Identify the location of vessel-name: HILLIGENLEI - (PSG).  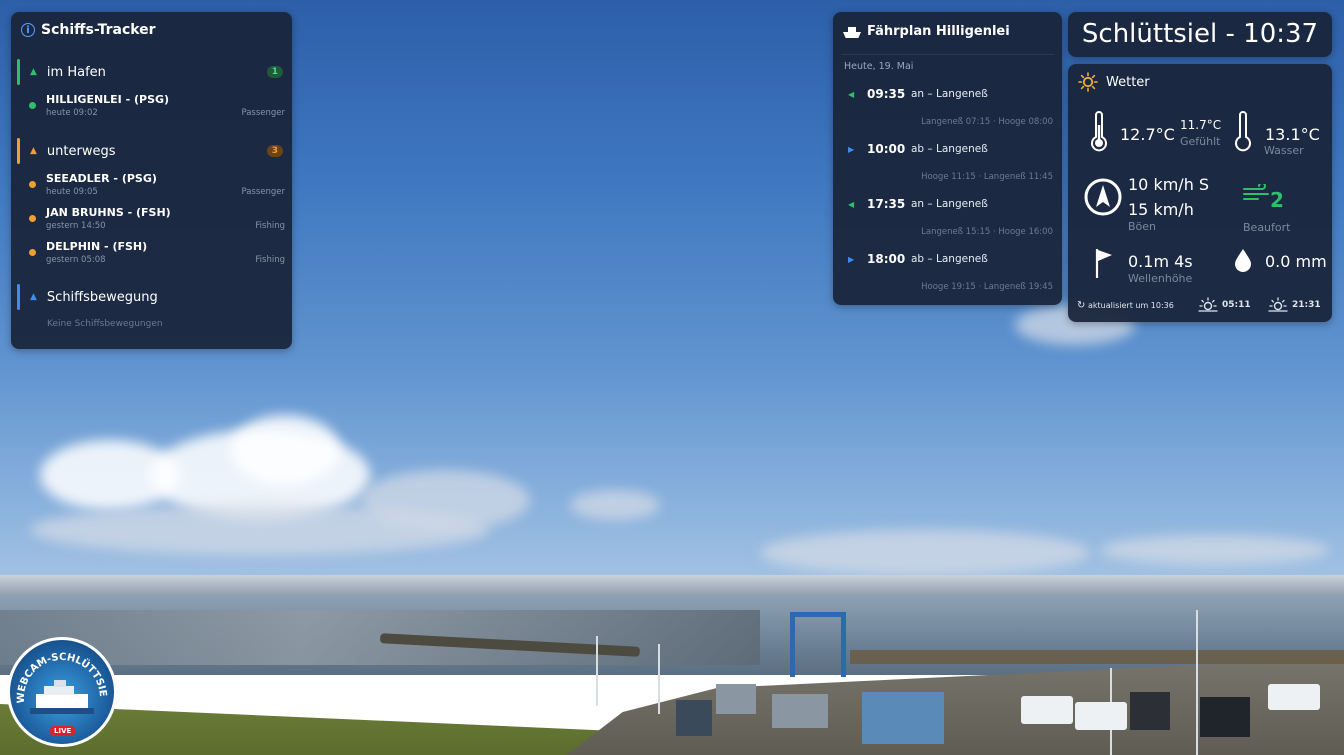
(108, 99).